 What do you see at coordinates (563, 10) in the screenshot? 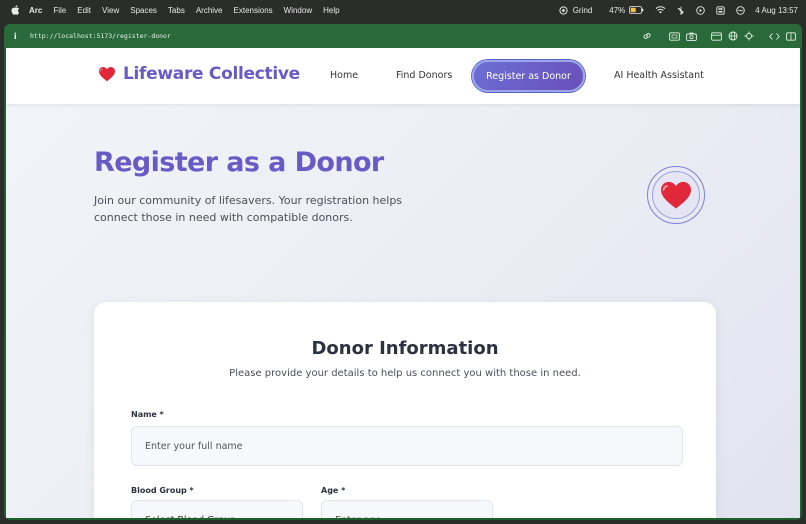
I see `grind-app-icon` at bounding box center [563, 10].